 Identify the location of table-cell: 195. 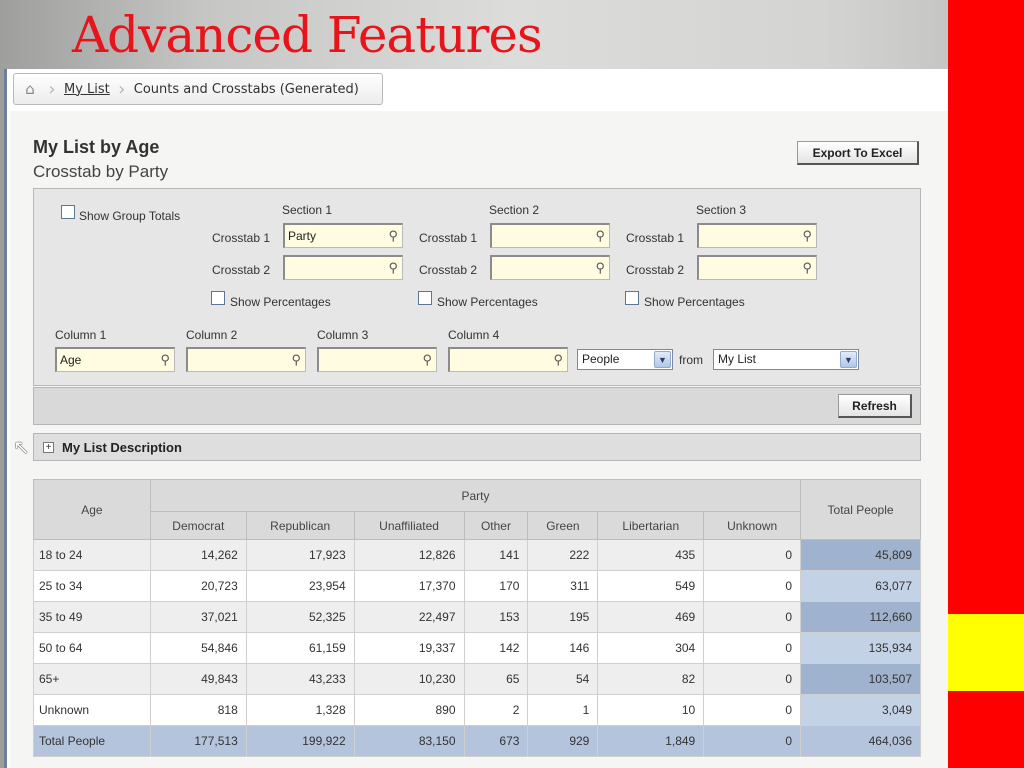
(563, 617).